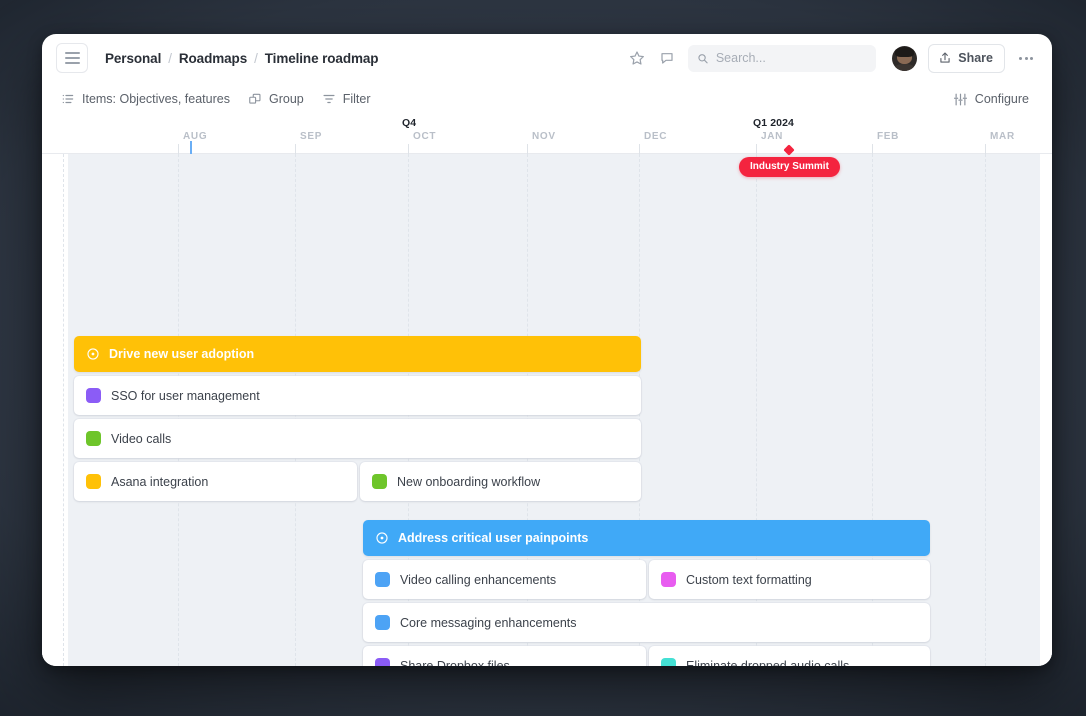  I want to click on roadmap-row: SSO for user management, so click(547, 395).